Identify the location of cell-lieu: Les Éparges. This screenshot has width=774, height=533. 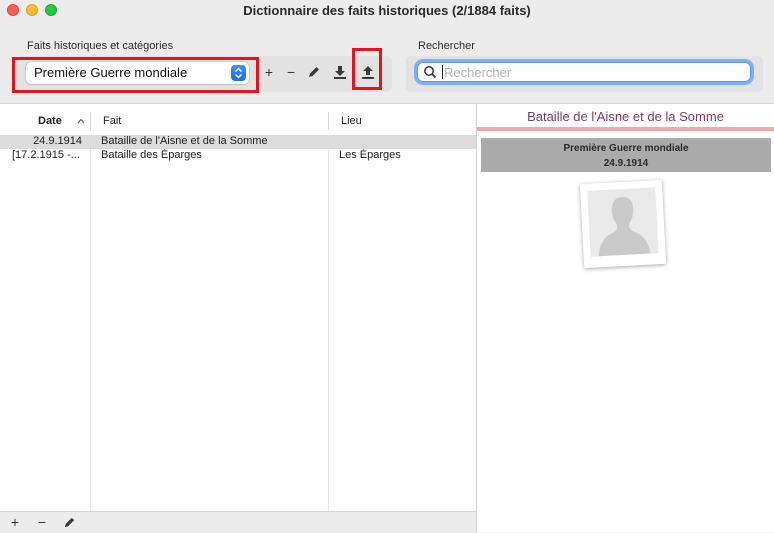
(370, 155).